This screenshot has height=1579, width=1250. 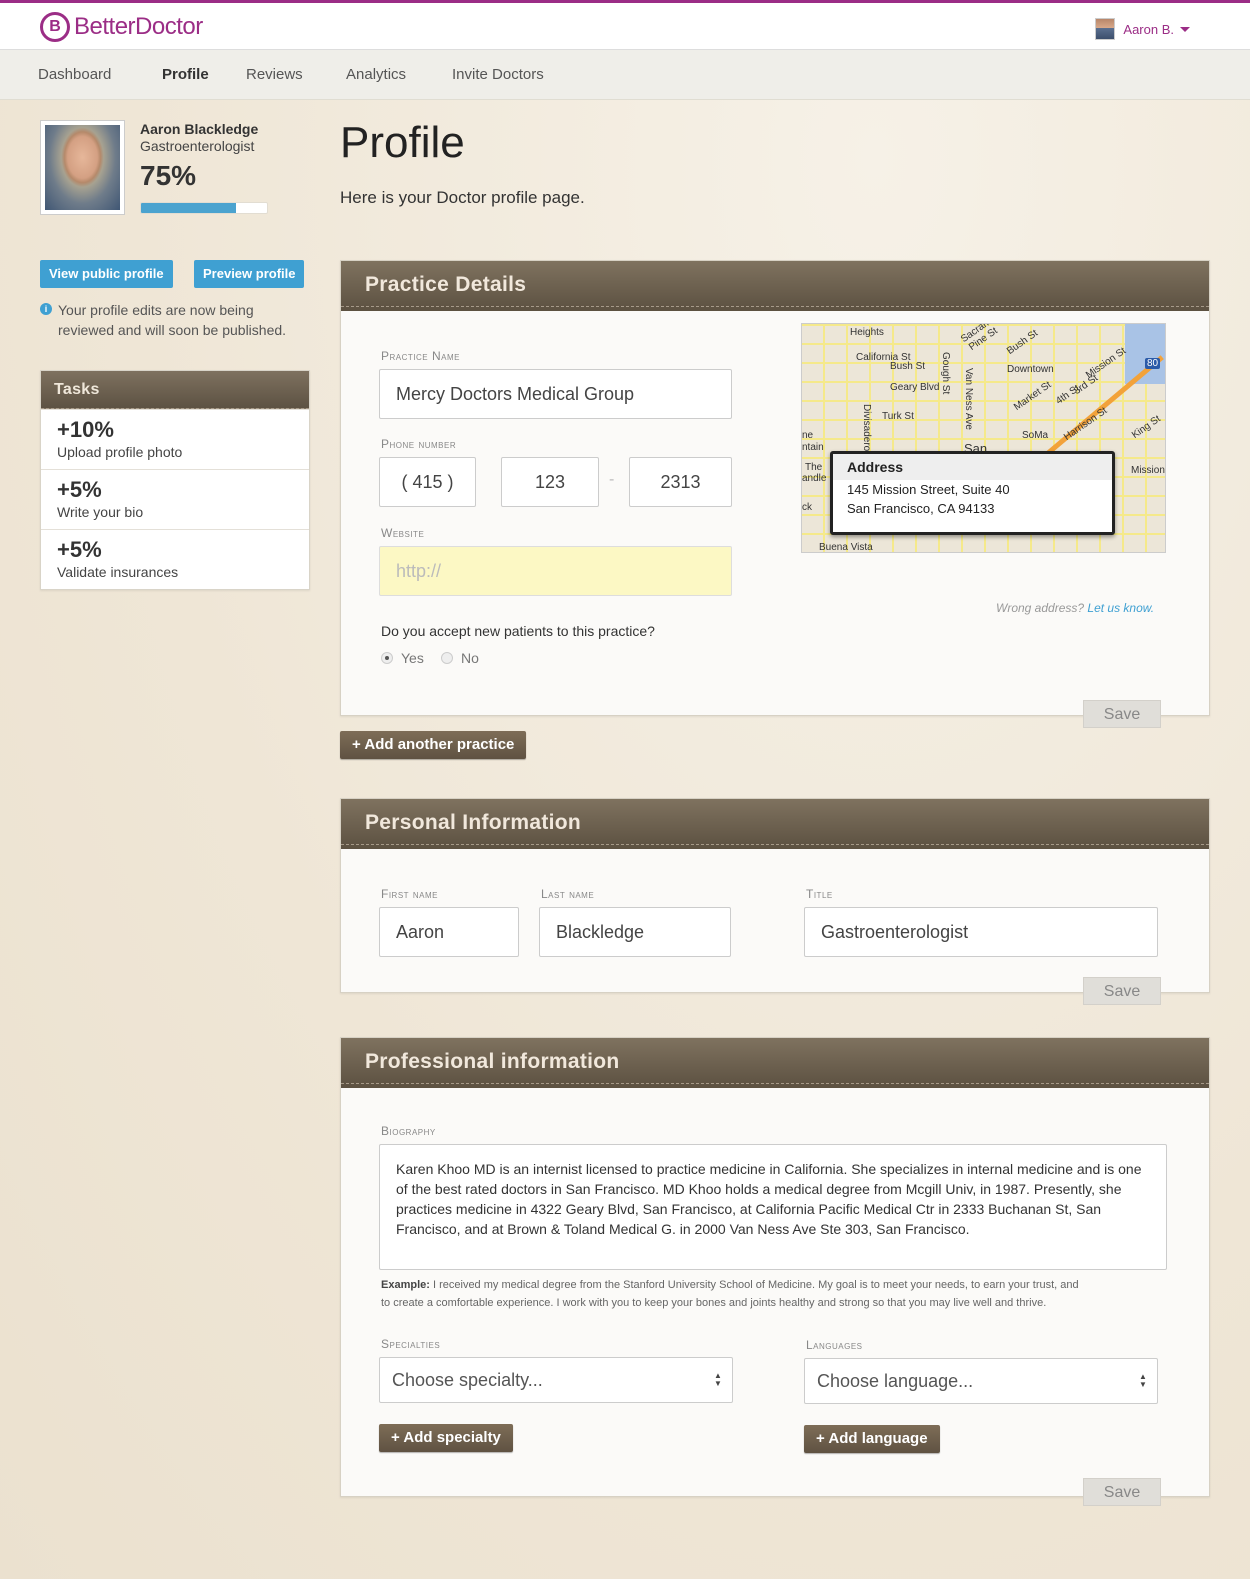 What do you see at coordinates (120, 452) in the screenshot?
I see `task-label: Upload profile photo` at bounding box center [120, 452].